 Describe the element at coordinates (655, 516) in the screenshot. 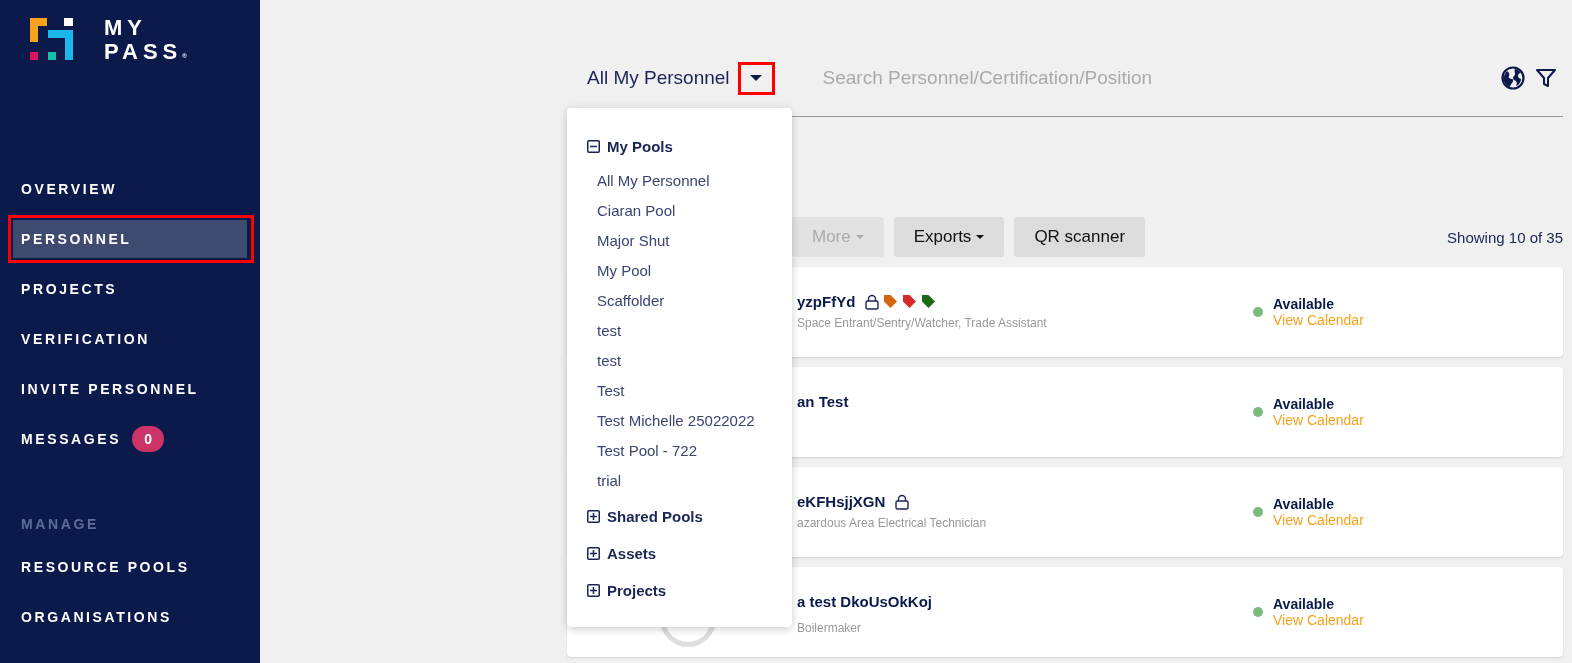

I see `group-label: Shared Pools` at that location.